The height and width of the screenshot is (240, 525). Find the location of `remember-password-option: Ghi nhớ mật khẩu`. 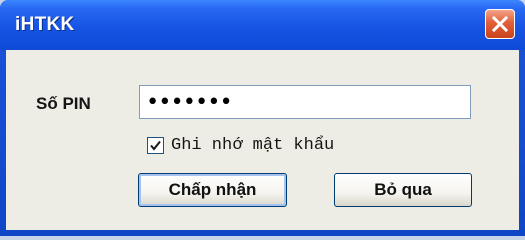

remember-password-option: Ghi nhớ mật khẩu is located at coordinates (240, 145).